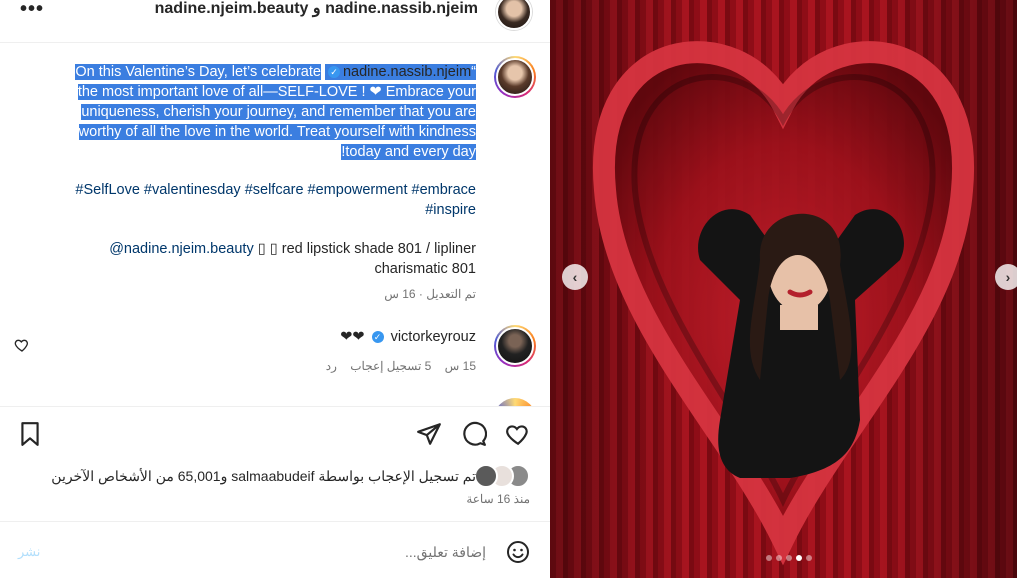 The width and height of the screenshot is (1017, 579). Describe the element at coordinates (460, 366) in the screenshot. I see `comment-time: 15 س` at that location.